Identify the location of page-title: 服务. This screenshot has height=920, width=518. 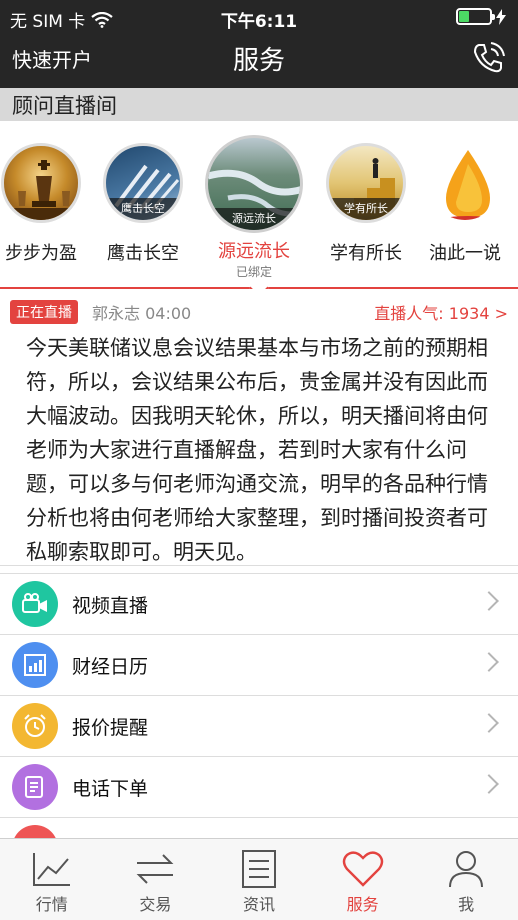
(258, 61).